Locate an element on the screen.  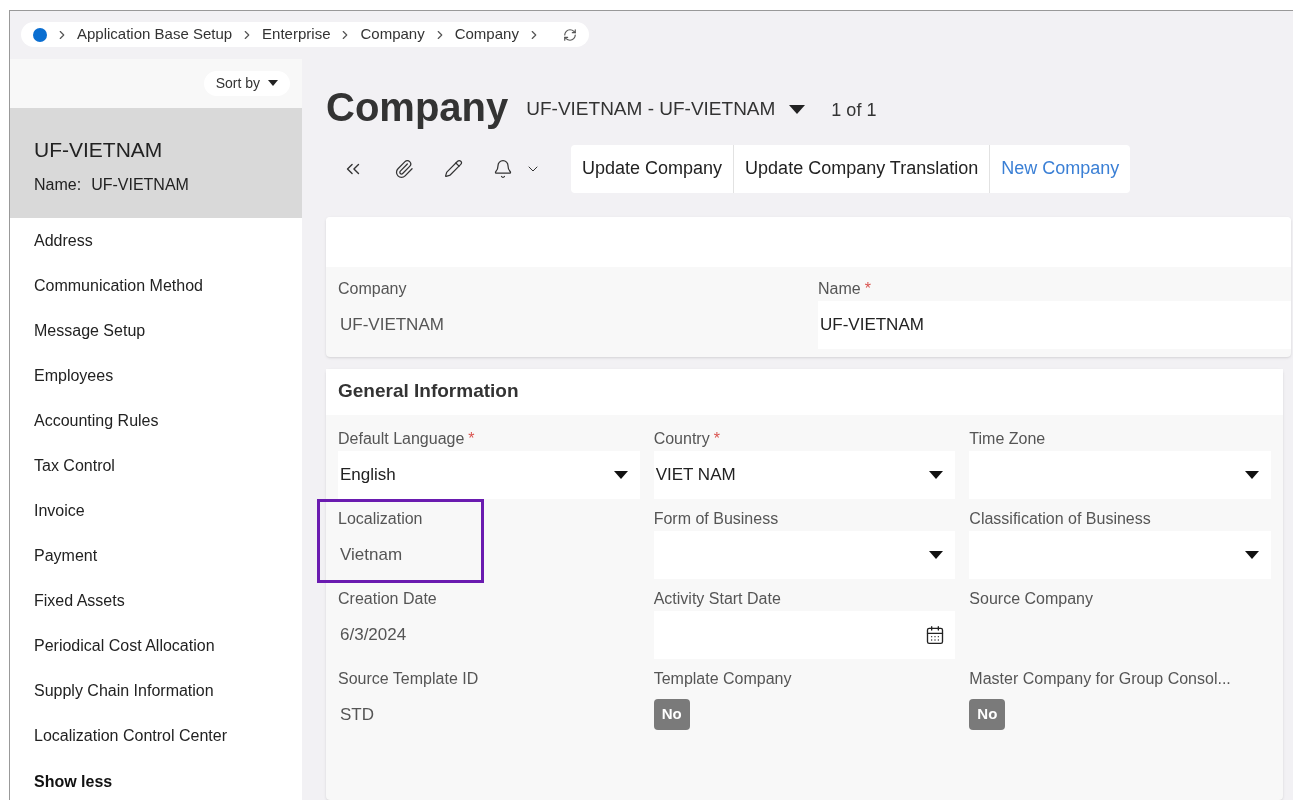
nav-item: Address is located at coordinates (168, 252).